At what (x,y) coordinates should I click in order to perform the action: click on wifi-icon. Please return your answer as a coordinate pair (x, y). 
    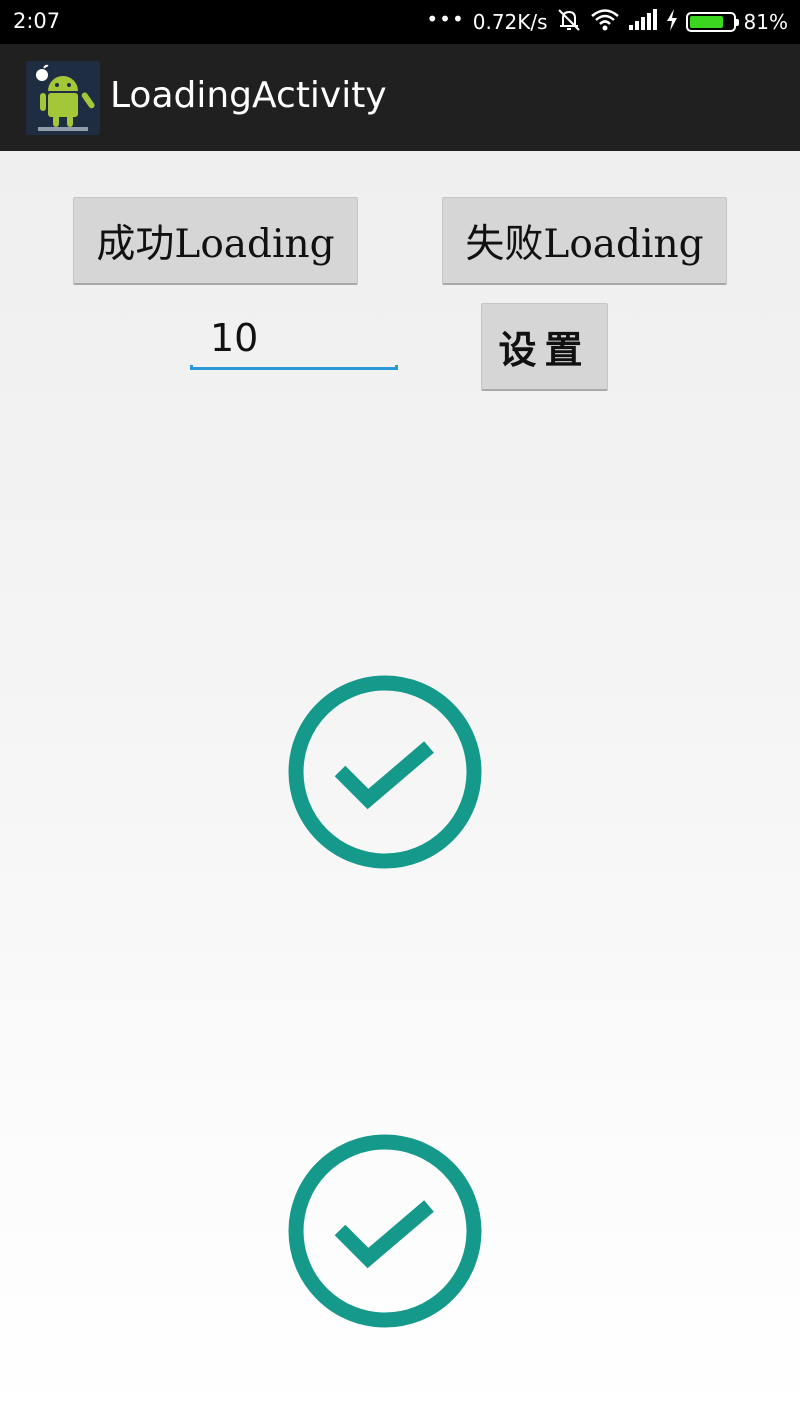
    Looking at the image, I should click on (605, 22).